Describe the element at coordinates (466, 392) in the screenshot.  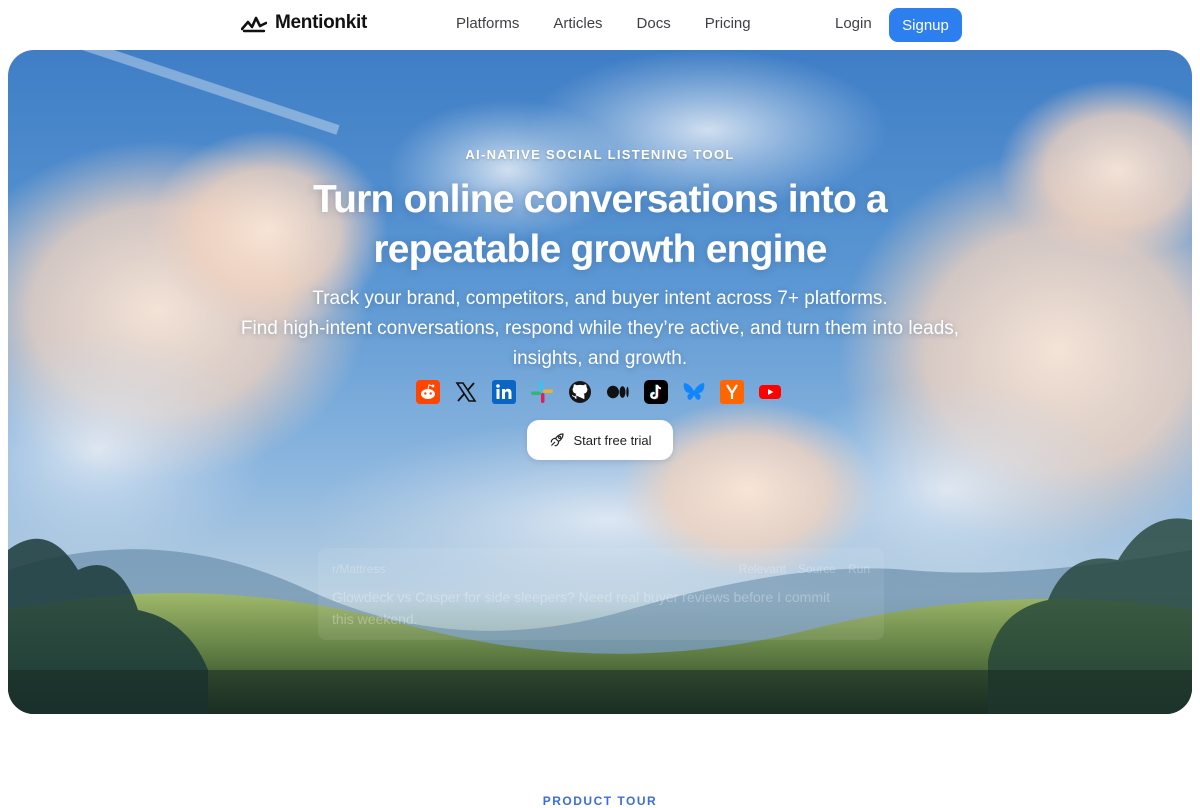
I see `x-icon` at that location.